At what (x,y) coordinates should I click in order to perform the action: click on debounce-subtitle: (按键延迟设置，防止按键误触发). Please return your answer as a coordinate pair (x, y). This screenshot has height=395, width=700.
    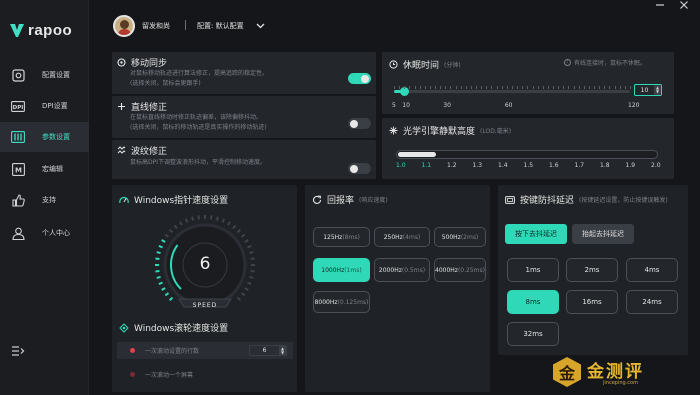
    Looking at the image, I should click on (623, 200).